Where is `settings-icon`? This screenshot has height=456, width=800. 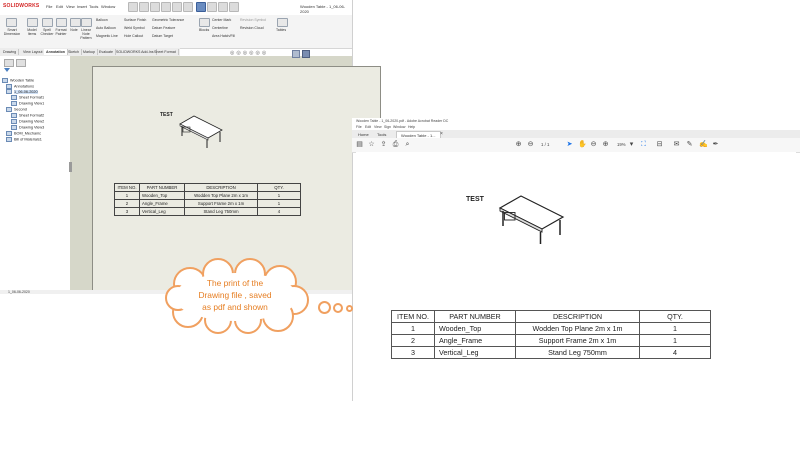 settings-icon is located at coordinates (234, 7).